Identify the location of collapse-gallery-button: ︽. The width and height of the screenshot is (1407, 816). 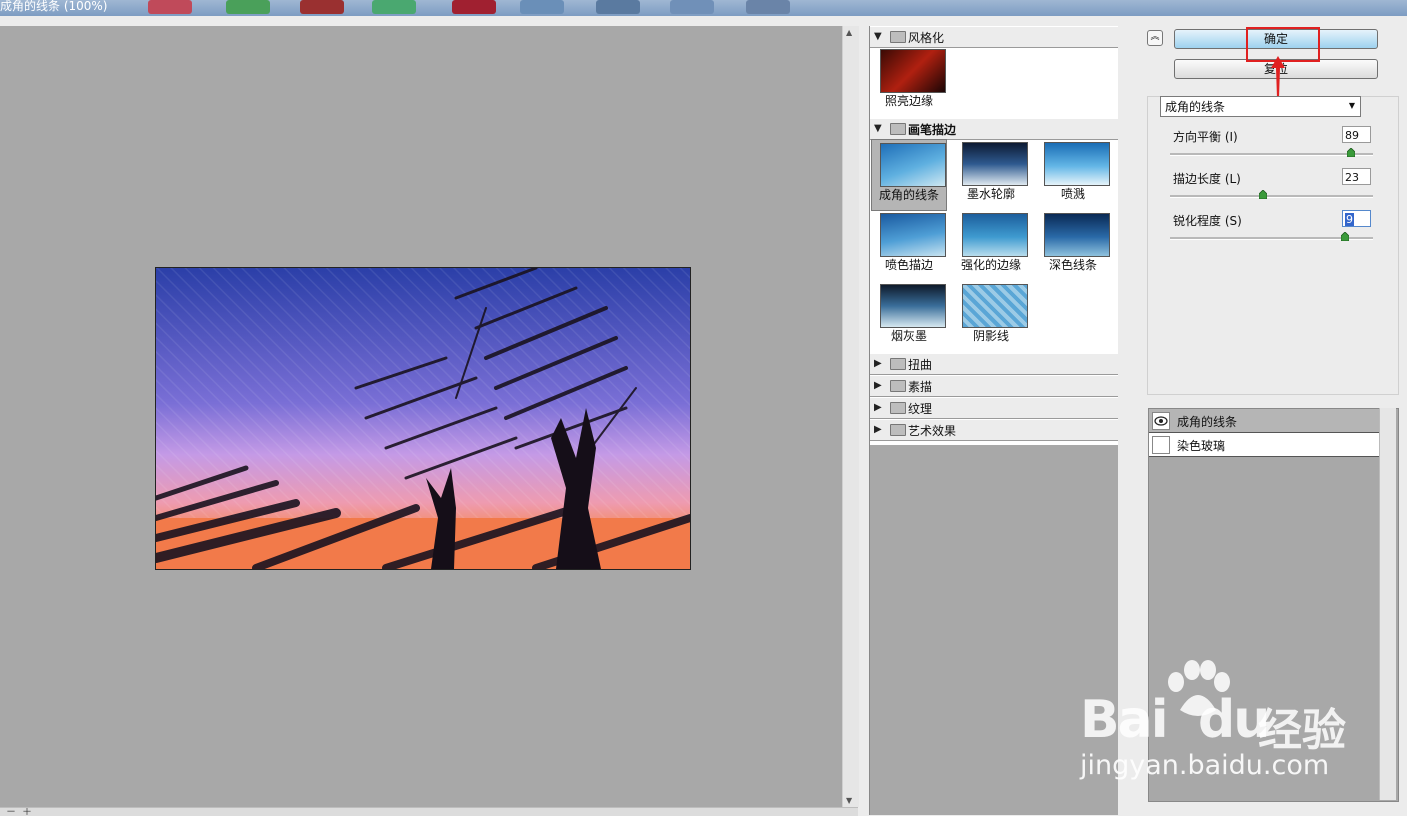
(1155, 38).